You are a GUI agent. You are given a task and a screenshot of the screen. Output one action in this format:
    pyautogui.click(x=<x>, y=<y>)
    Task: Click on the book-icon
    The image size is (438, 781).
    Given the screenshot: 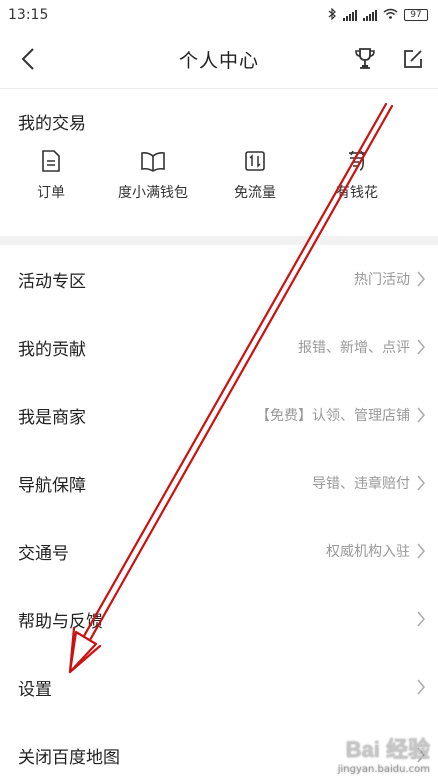 What is the action you would take?
    pyautogui.click(x=153, y=161)
    